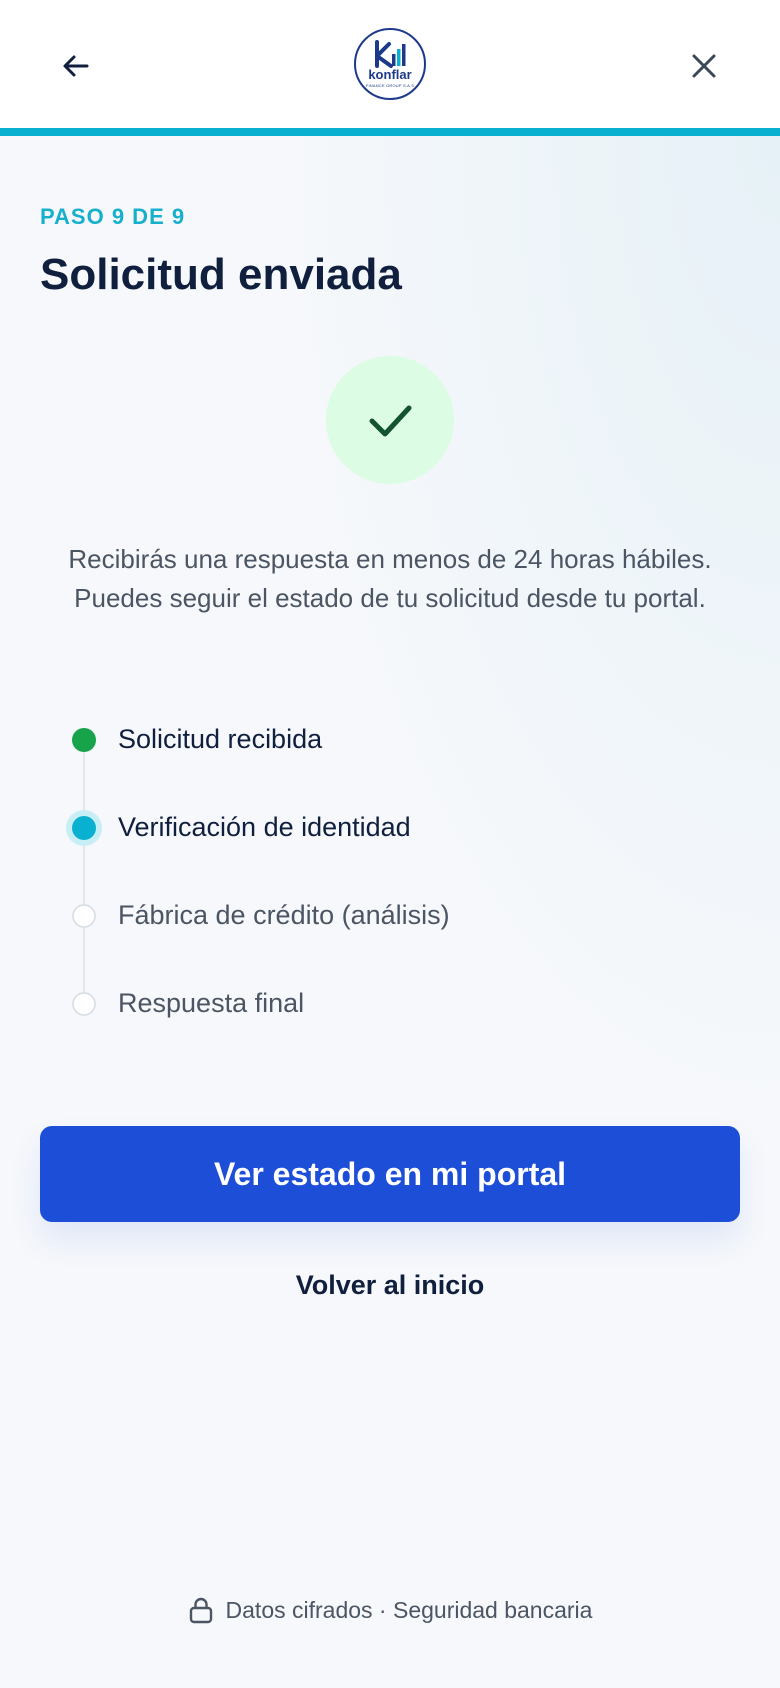  Describe the element at coordinates (390, 1004) in the screenshot. I see `timeline-item: Respuesta final` at that location.